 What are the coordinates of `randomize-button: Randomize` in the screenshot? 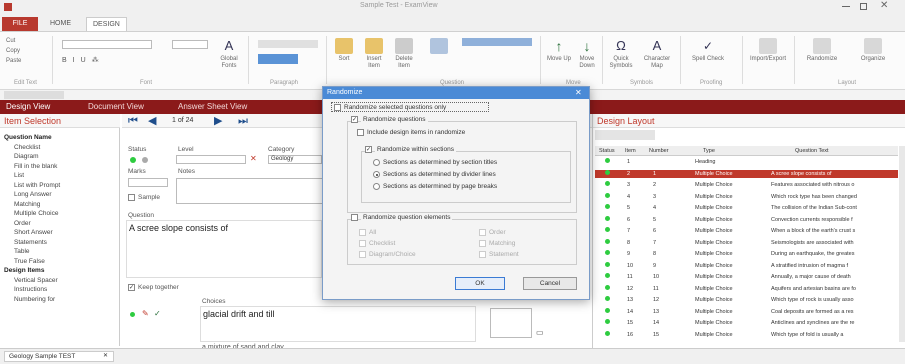 It's located at (822, 50).